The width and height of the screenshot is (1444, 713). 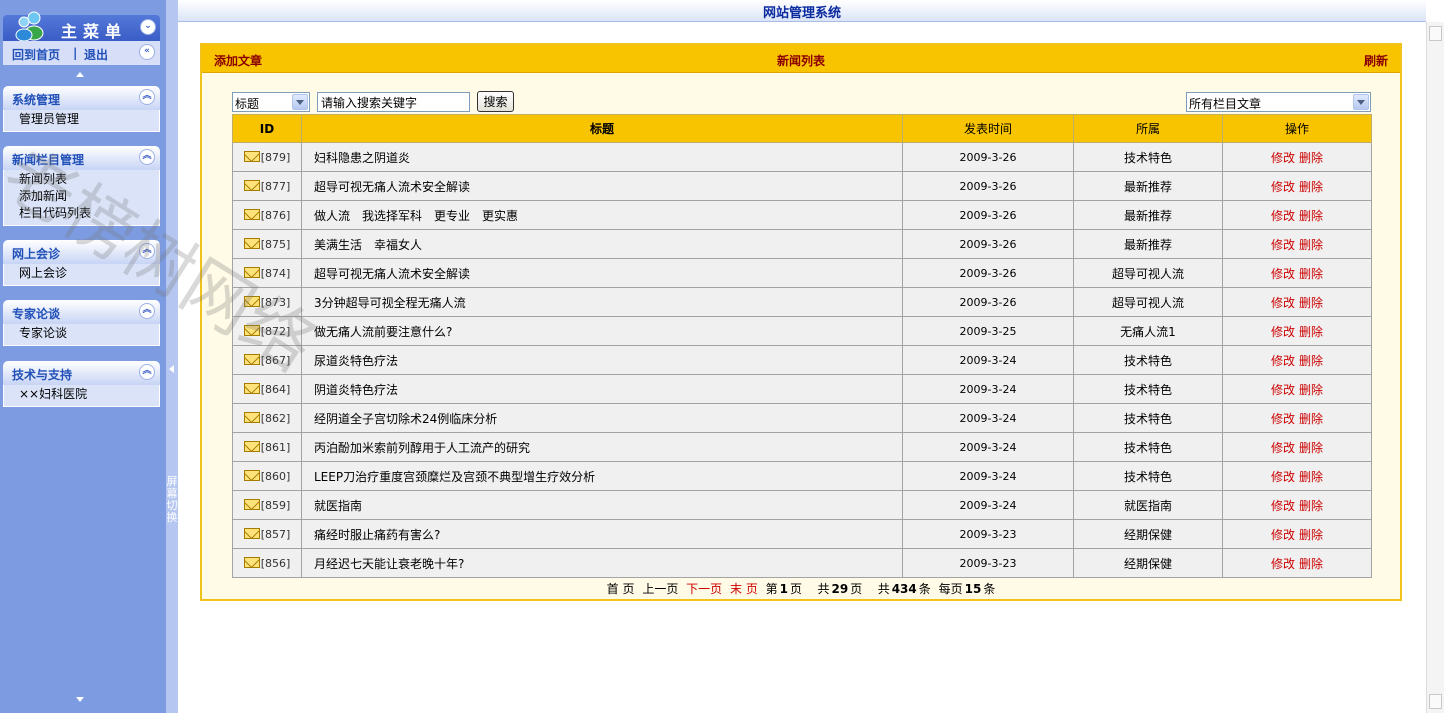 I want to click on menu-item-news-list: 新闻列表, so click(x=89, y=179).